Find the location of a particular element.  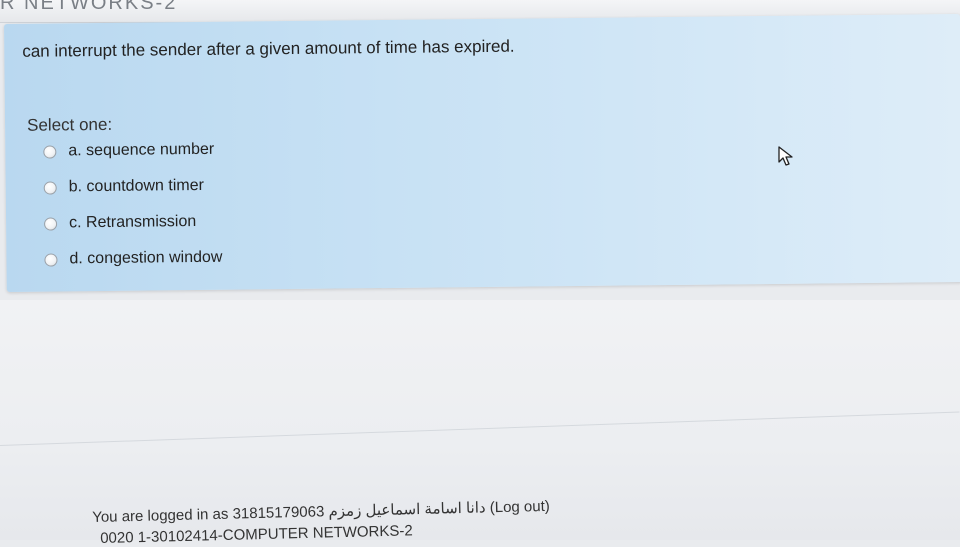

header-title-partial: R NETWORKS-2 is located at coordinates (89, 7).